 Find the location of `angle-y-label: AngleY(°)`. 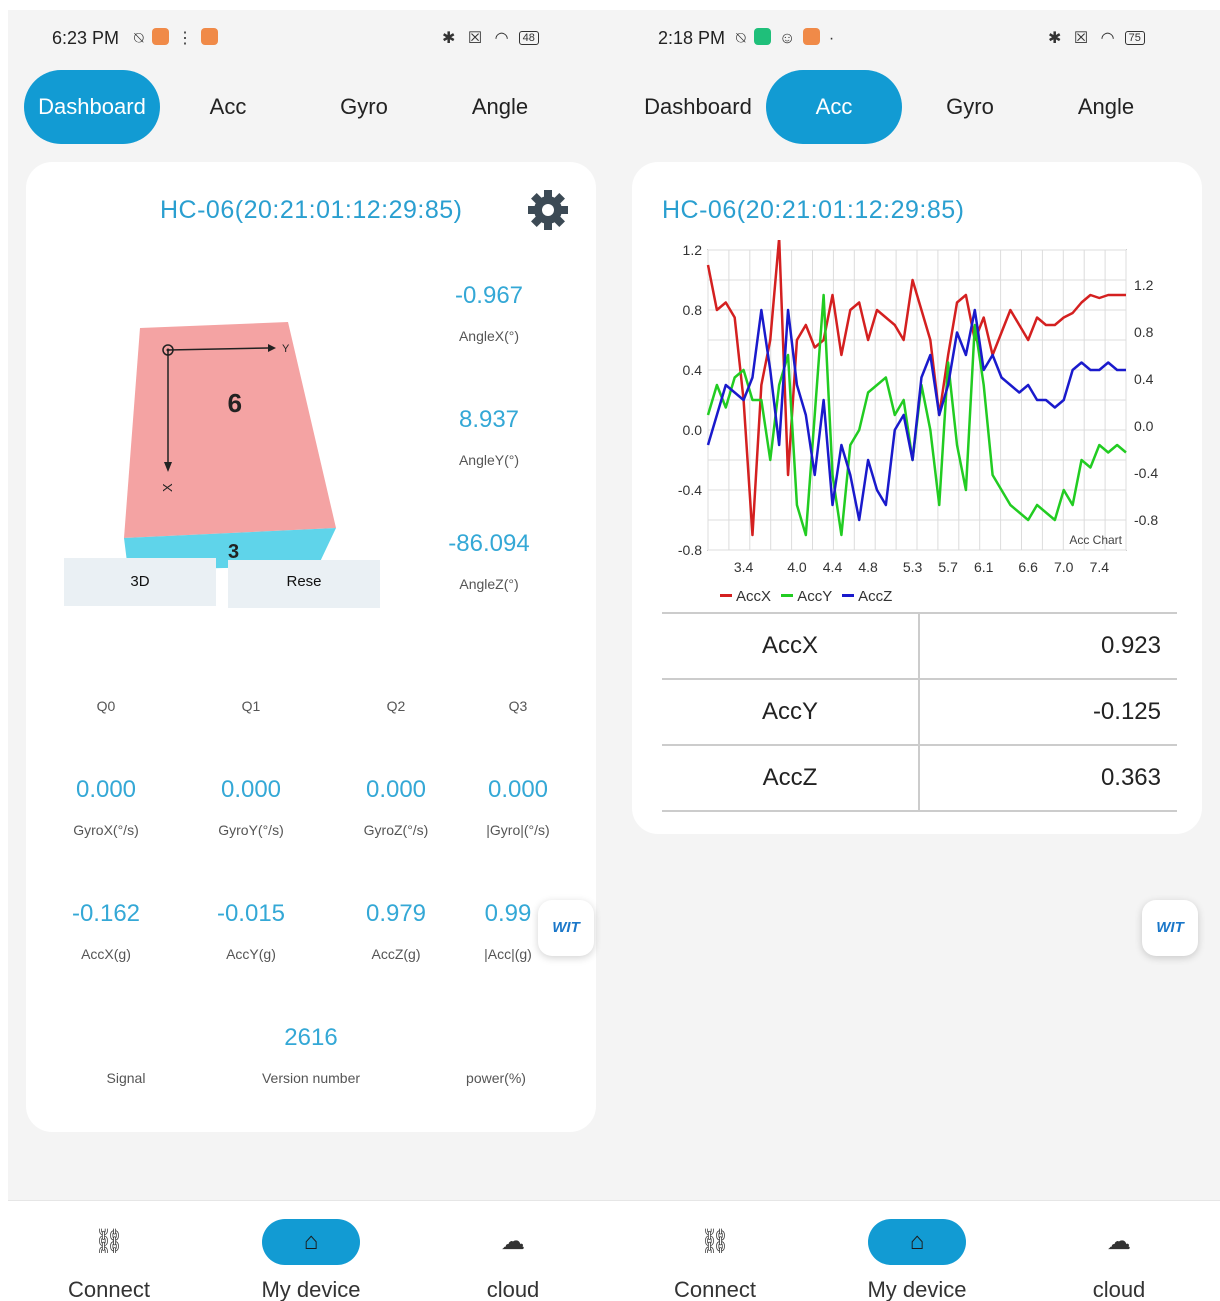

angle-y-label: AngleY(°) is located at coordinates (489, 460).